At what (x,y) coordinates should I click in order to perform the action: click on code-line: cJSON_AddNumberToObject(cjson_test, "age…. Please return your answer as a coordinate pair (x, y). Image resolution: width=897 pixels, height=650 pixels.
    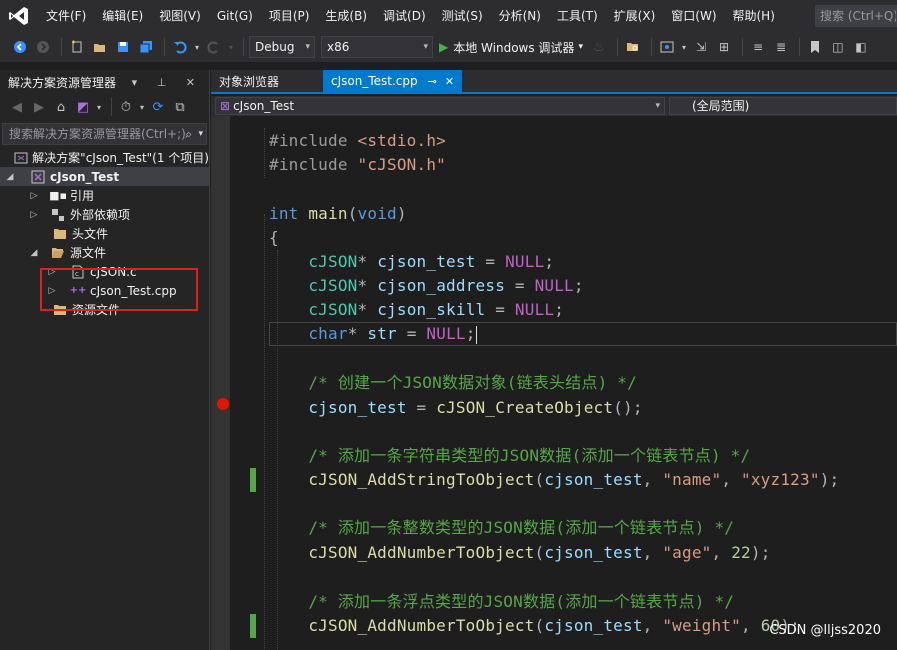
    Looking at the image, I should click on (539, 552).